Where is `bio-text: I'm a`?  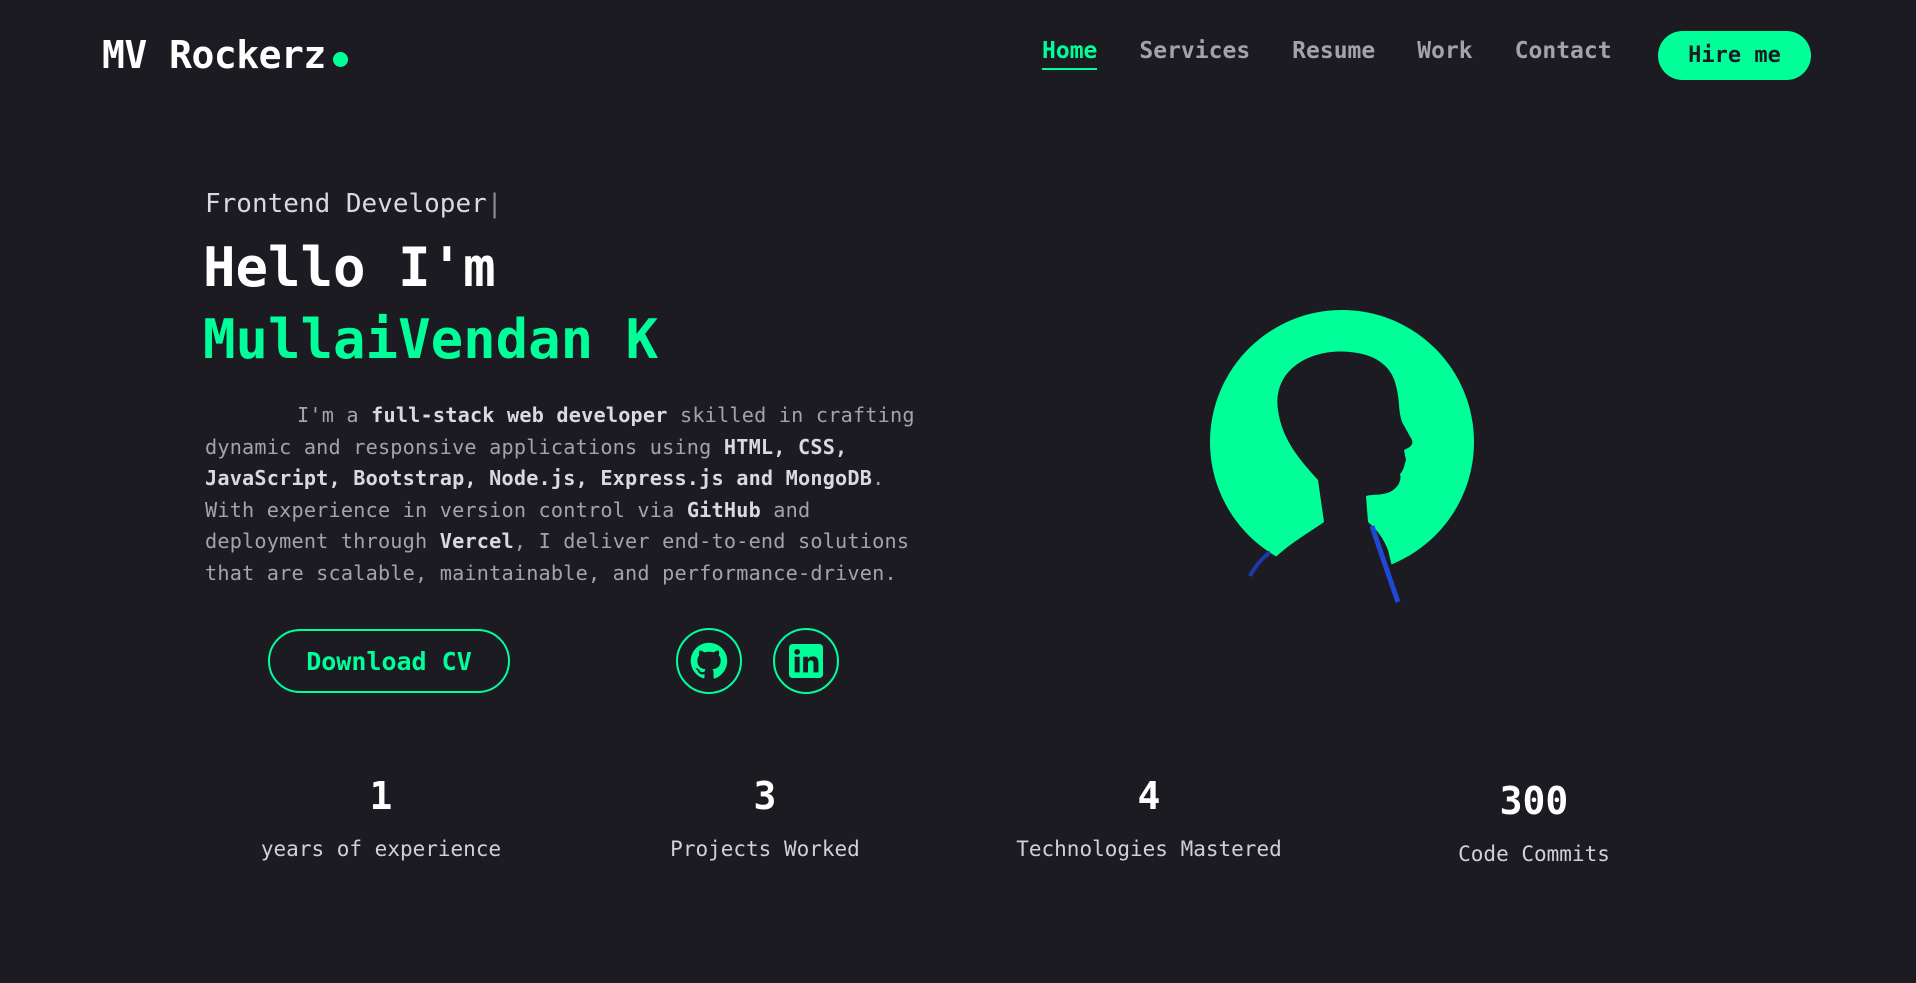
bio-text: I'm a is located at coordinates (334, 415).